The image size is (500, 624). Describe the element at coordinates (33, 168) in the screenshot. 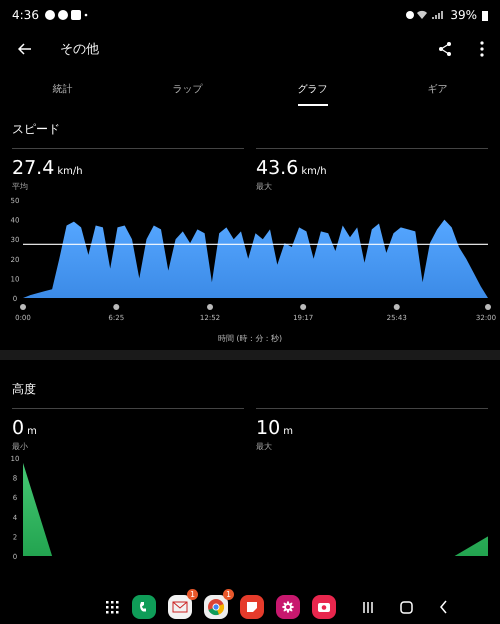

I see `stat-value: 27.4` at that location.